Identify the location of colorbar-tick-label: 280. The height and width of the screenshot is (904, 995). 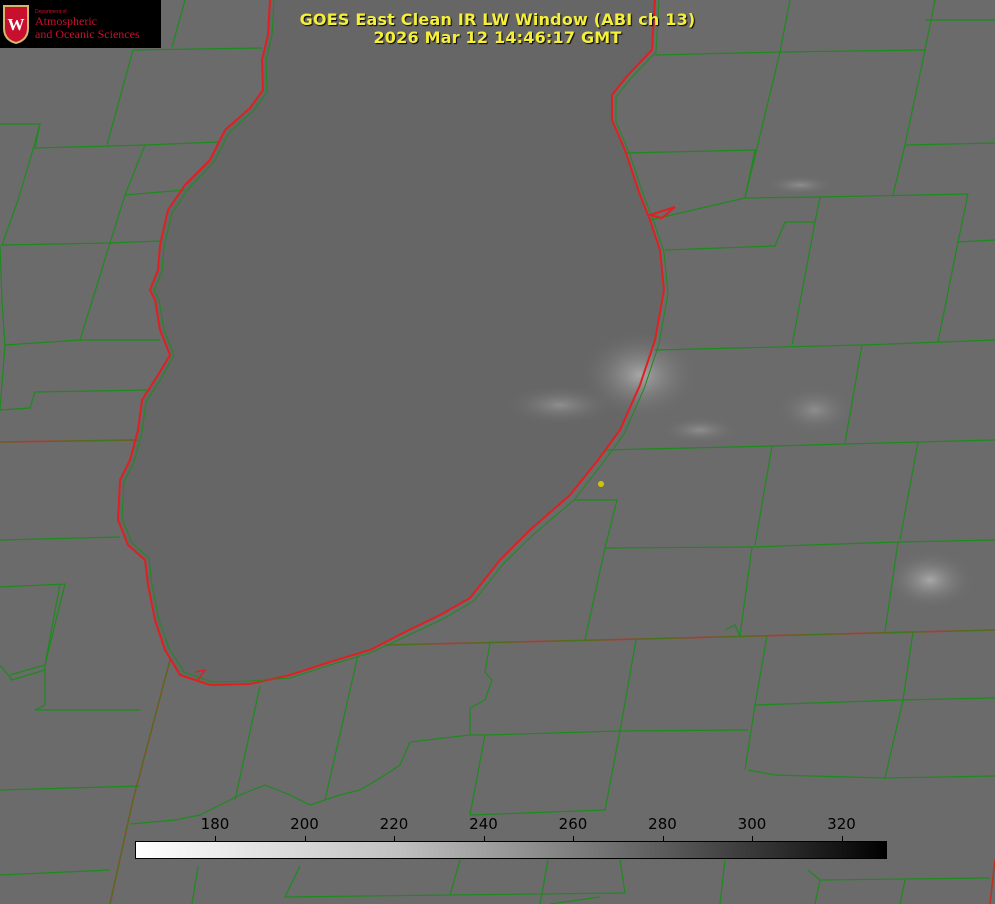
(662, 824).